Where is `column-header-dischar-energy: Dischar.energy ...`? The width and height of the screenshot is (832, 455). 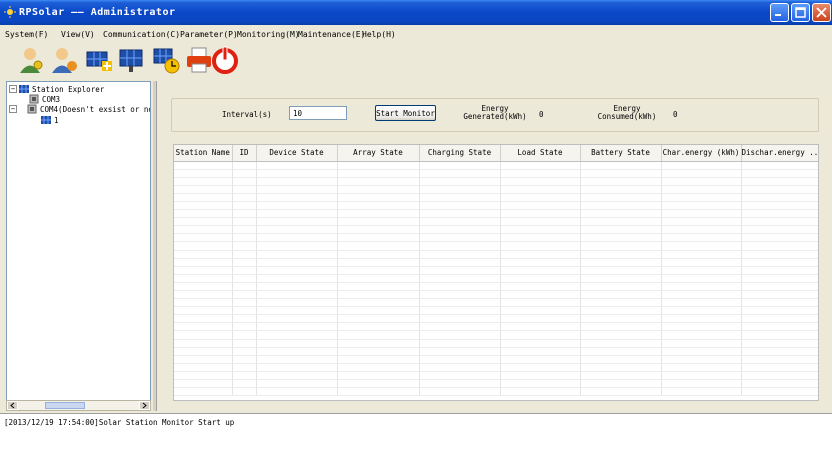
column-header-dischar-energy: Dischar.energy ... is located at coordinates (779, 153).